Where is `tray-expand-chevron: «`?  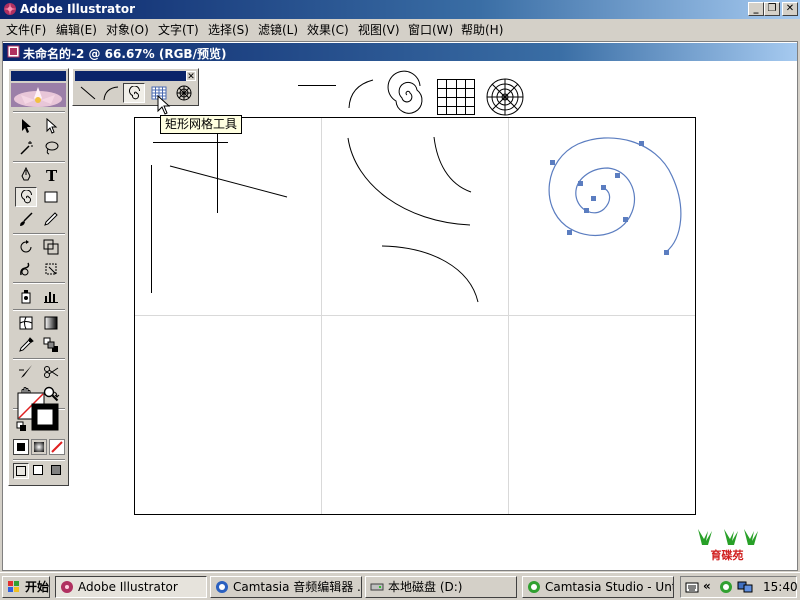 tray-expand-chevron: « is located at coordinates (707, 586).